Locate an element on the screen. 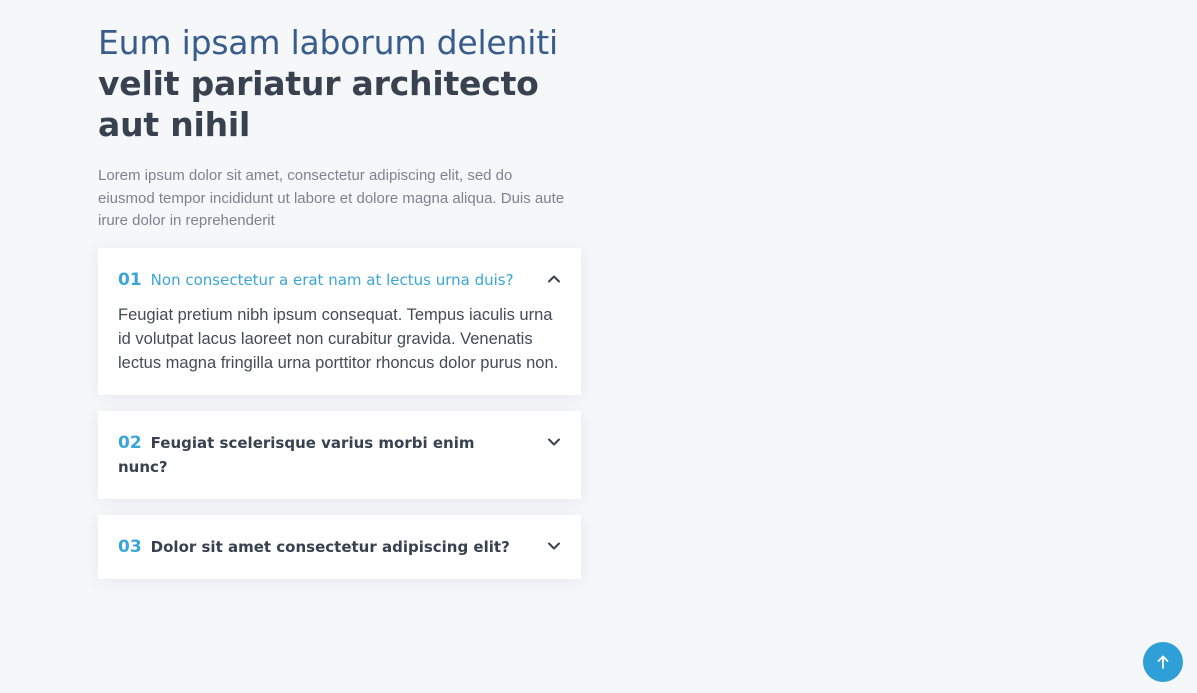 The height and width of the screenshot is (693, 1197). faq-number: 01 is located at coordinates (130, 279).